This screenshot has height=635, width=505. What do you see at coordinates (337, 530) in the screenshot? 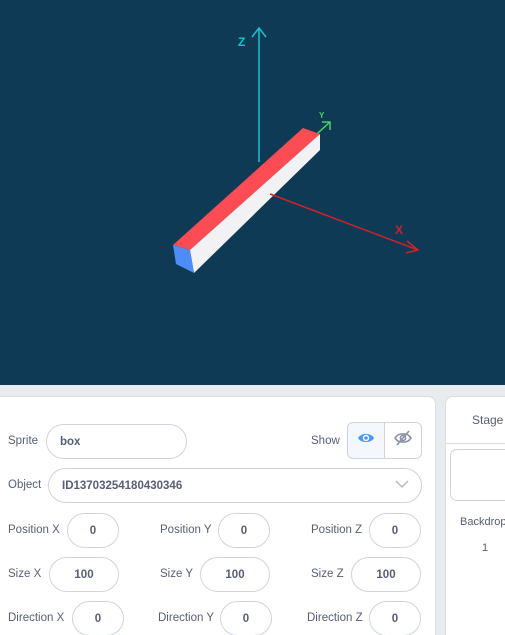
I see `position-z-label: Position Z` at bounding box center [337, 530].